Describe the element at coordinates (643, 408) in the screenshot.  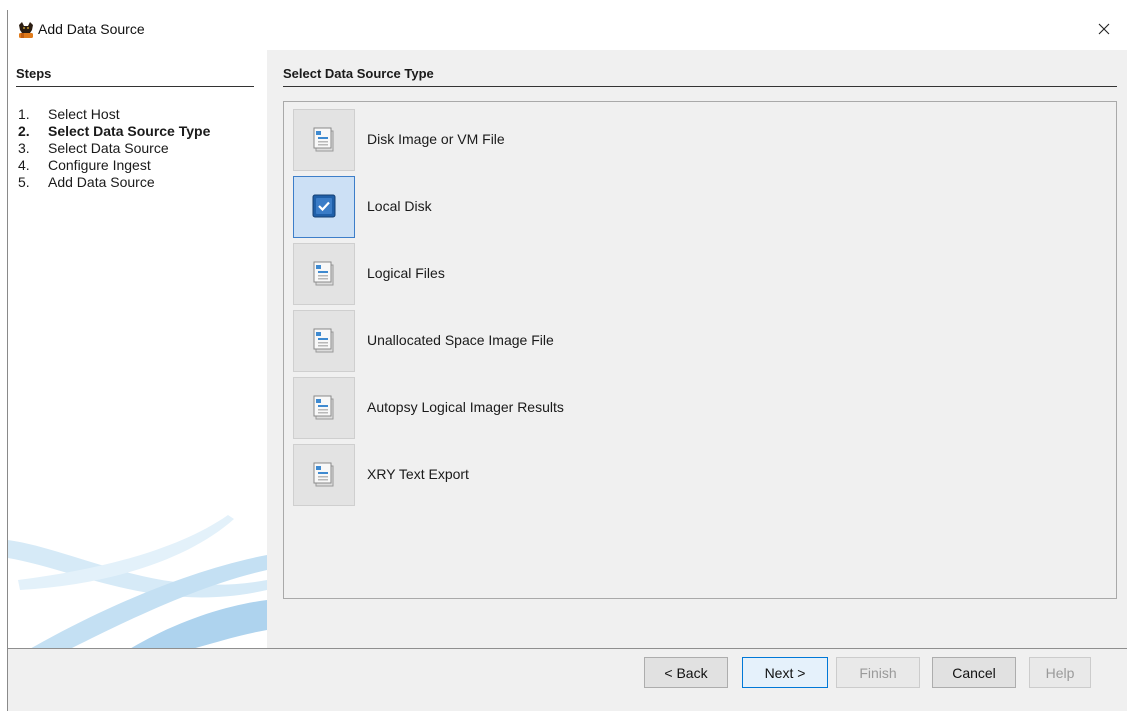
I see `type-option-logical-imager: Autopsy Logical Imager Results` at that location.